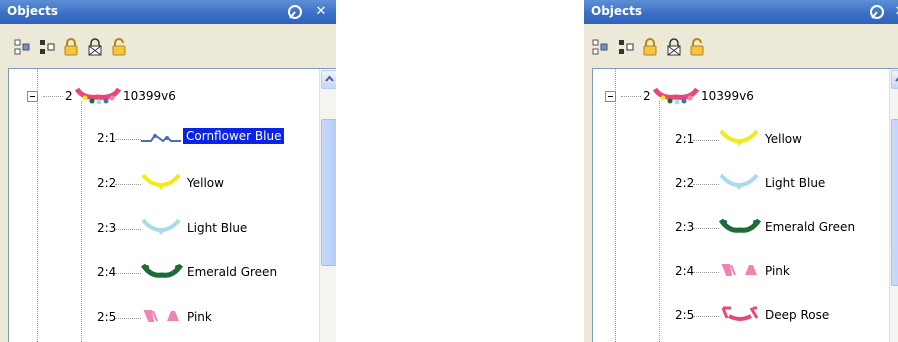 The width and height of the screenshot is (898, 342). I want to click on cornflower-blue-thumbnail-icon, so click(161, 138).